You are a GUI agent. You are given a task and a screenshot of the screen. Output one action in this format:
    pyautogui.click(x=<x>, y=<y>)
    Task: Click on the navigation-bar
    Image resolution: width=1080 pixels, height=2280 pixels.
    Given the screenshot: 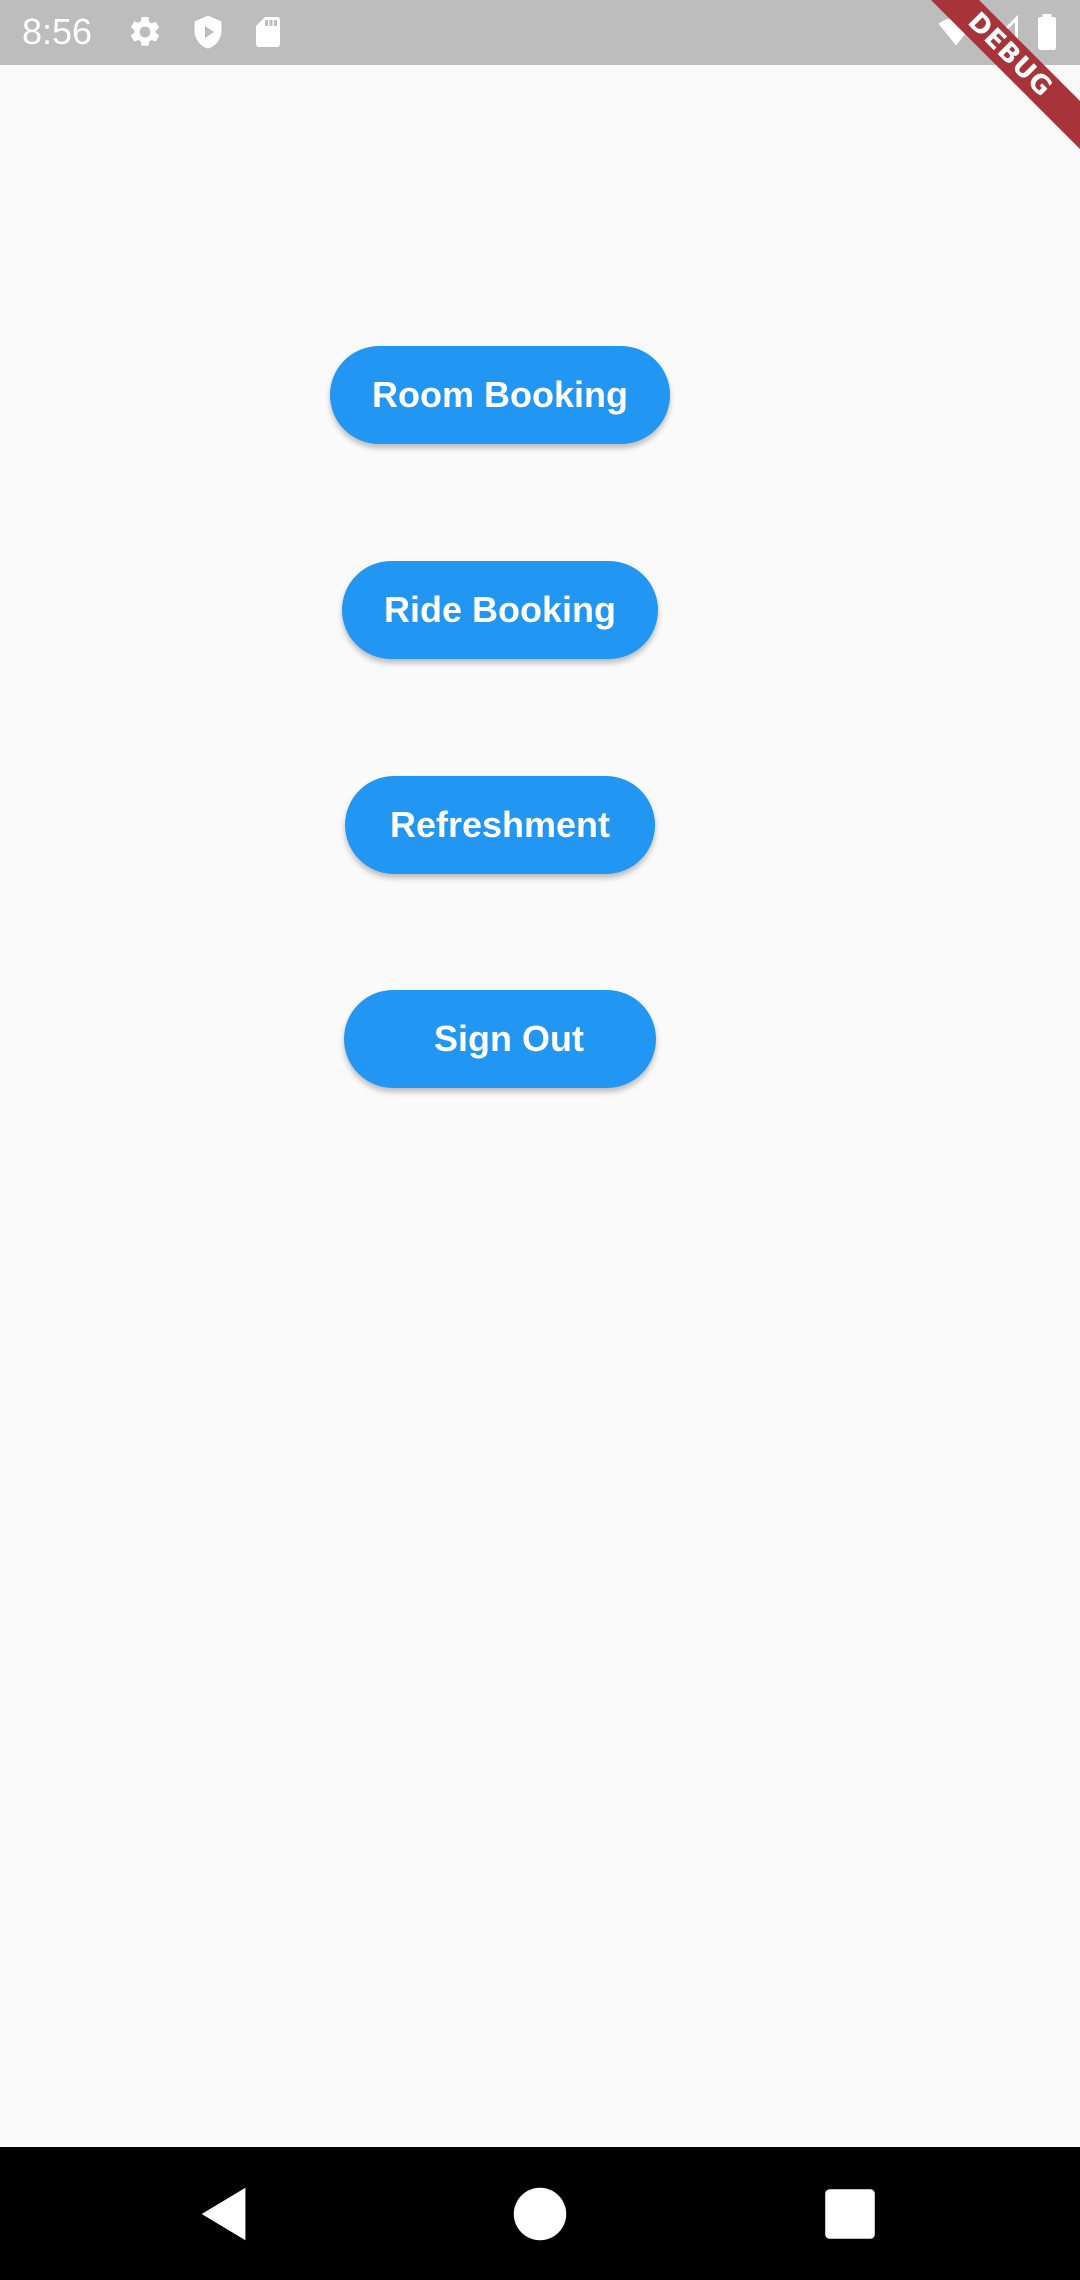 What is the action you would take?
    pyautogui.click(x=540, y=2213)
    